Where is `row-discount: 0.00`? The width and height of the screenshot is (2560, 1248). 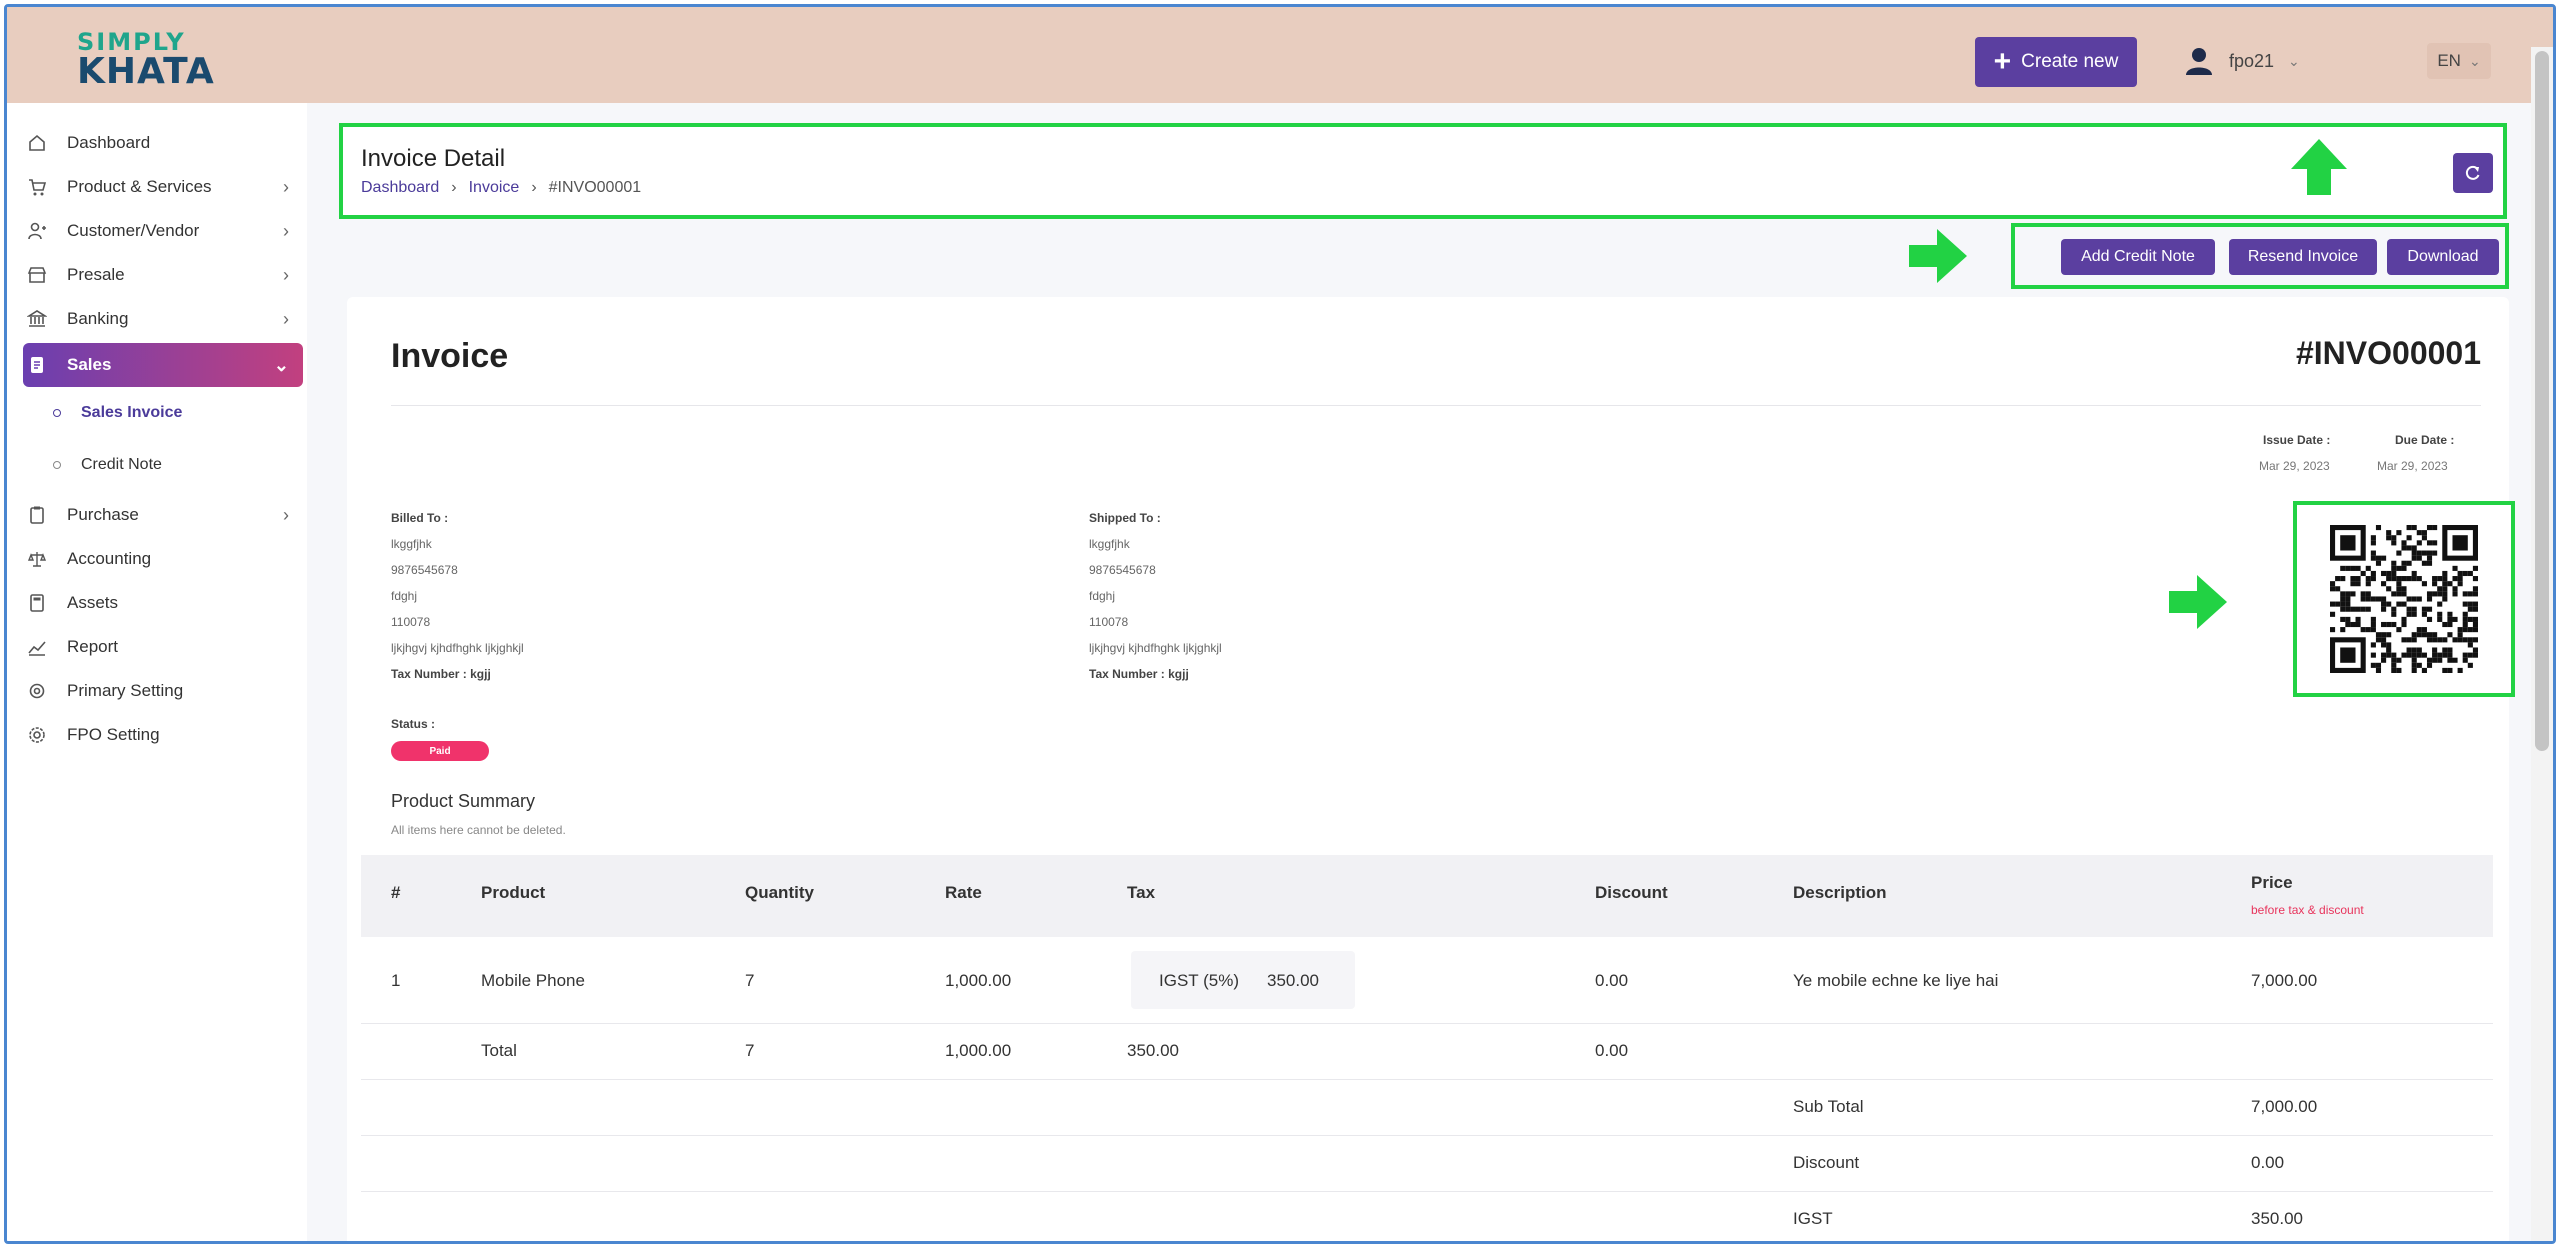 row-discount: 0.00 is located at coordinates (1612, 980).